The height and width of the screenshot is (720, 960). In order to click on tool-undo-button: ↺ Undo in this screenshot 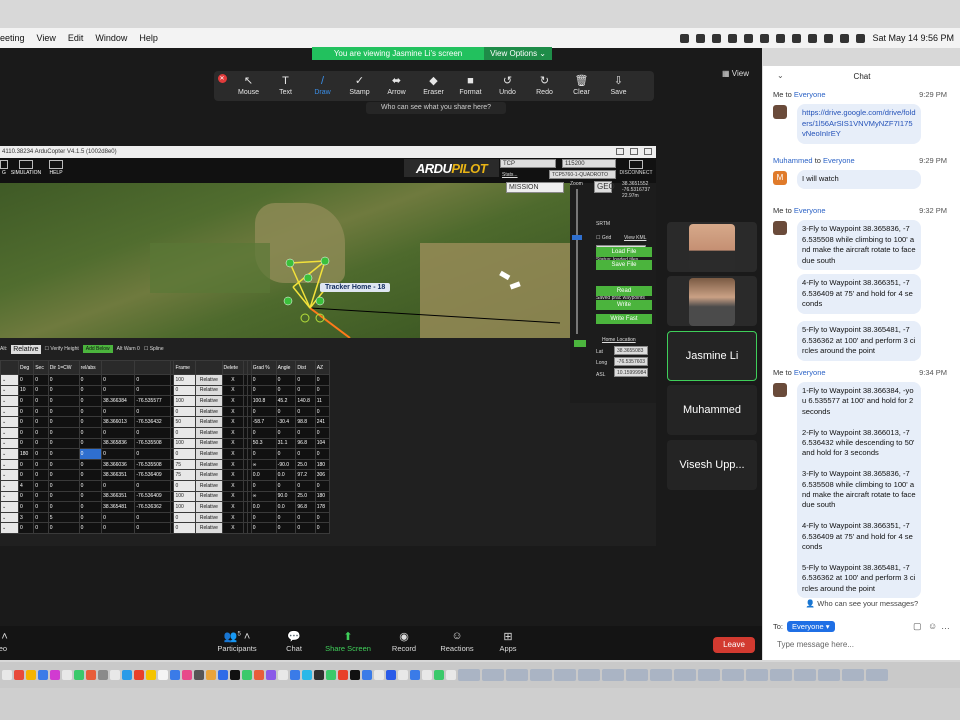, I will do `click(507, 86)`.